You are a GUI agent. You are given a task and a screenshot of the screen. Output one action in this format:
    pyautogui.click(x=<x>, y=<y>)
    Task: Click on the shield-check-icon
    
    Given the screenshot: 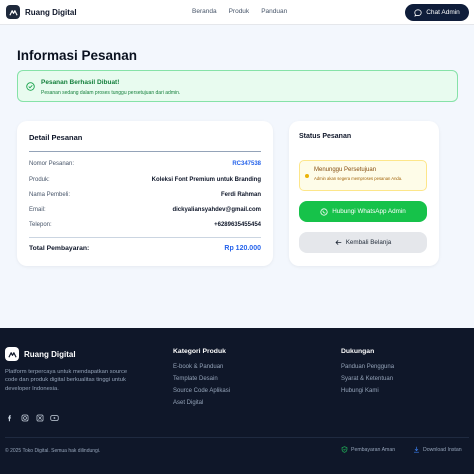 What is the action you would take?
    pyautogui.click(x=344, y=449)
    